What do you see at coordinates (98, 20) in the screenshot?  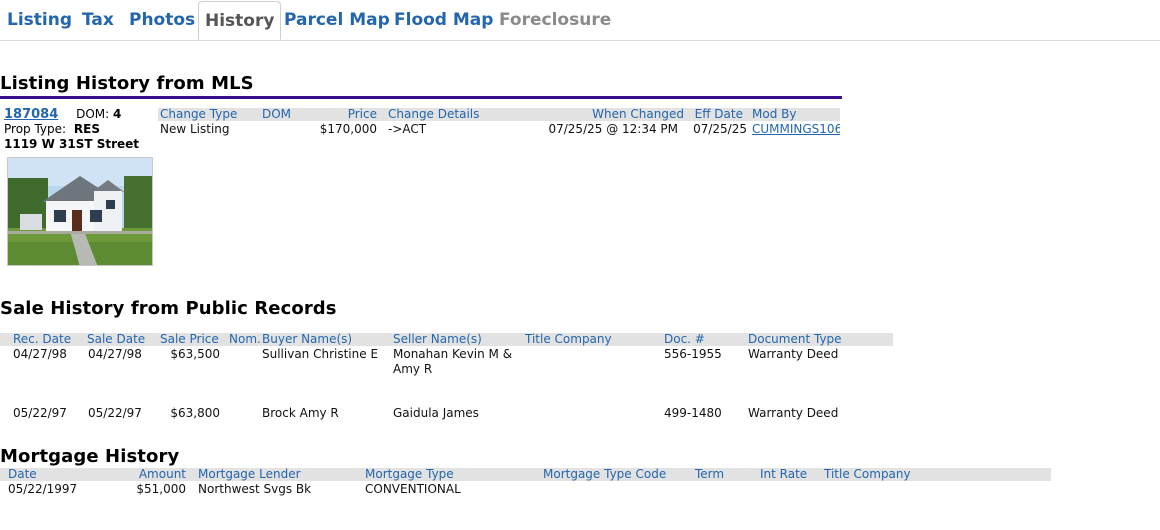 I see `tab-tax: Tax` at bounding box center [98, 20].